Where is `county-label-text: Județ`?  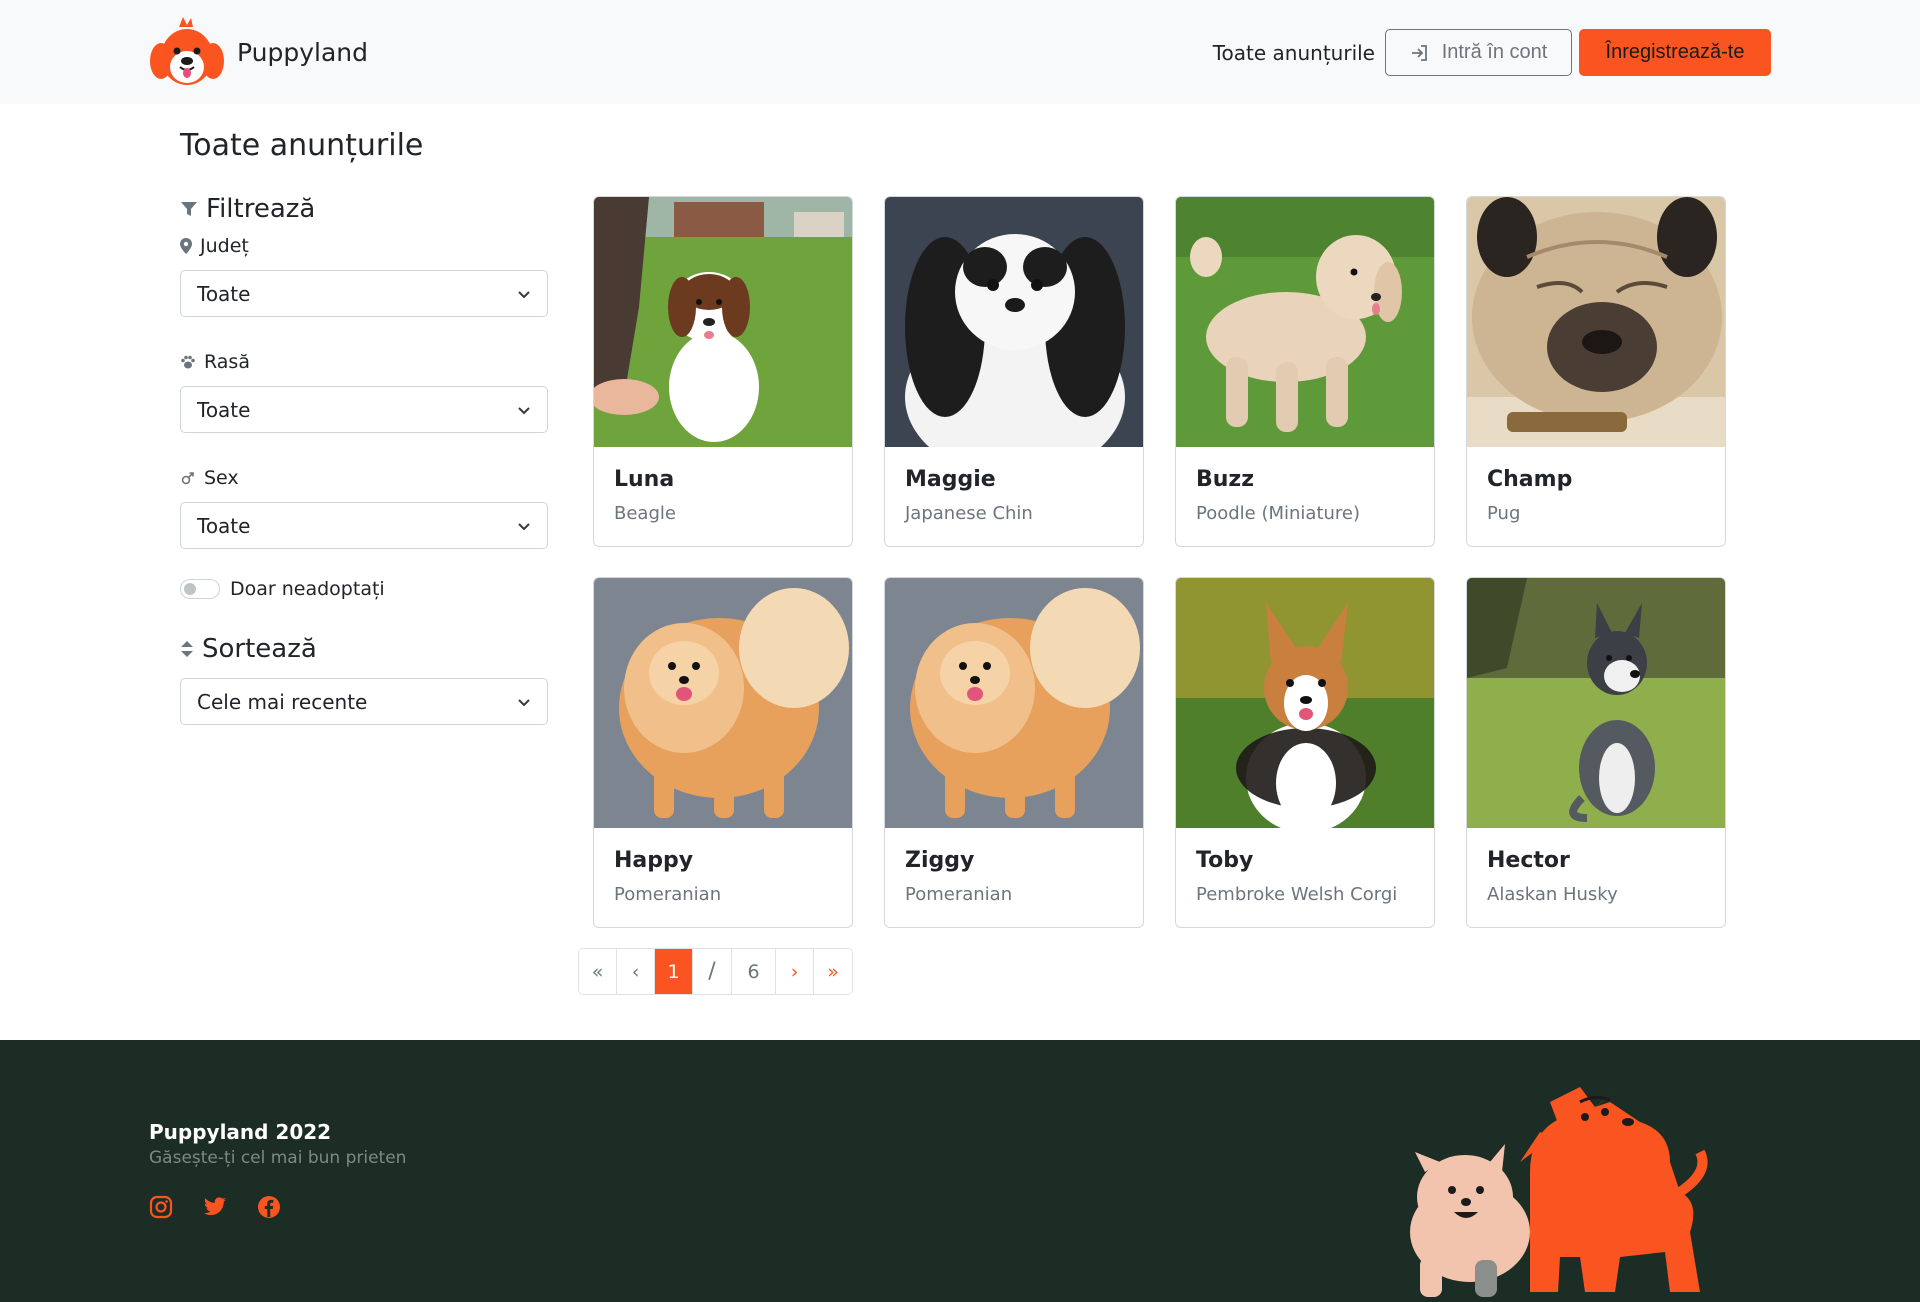
county-label-text: Județ is located at coordinates (224, 246).